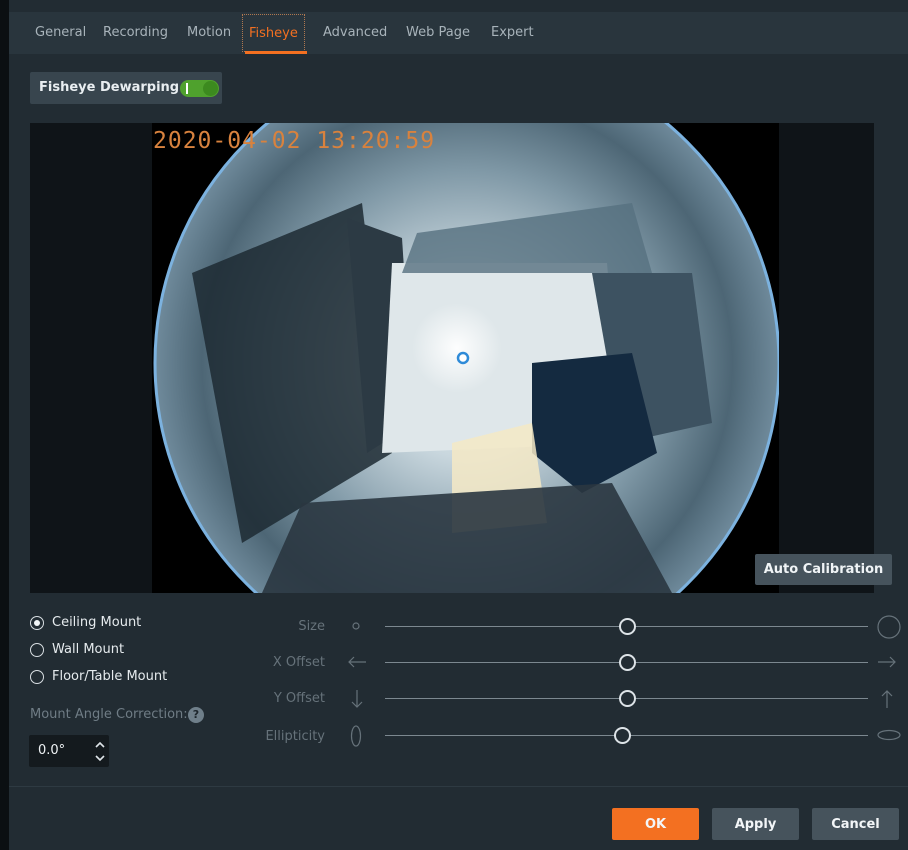  I want to click on arrow-left-icon, so click(357, 662).